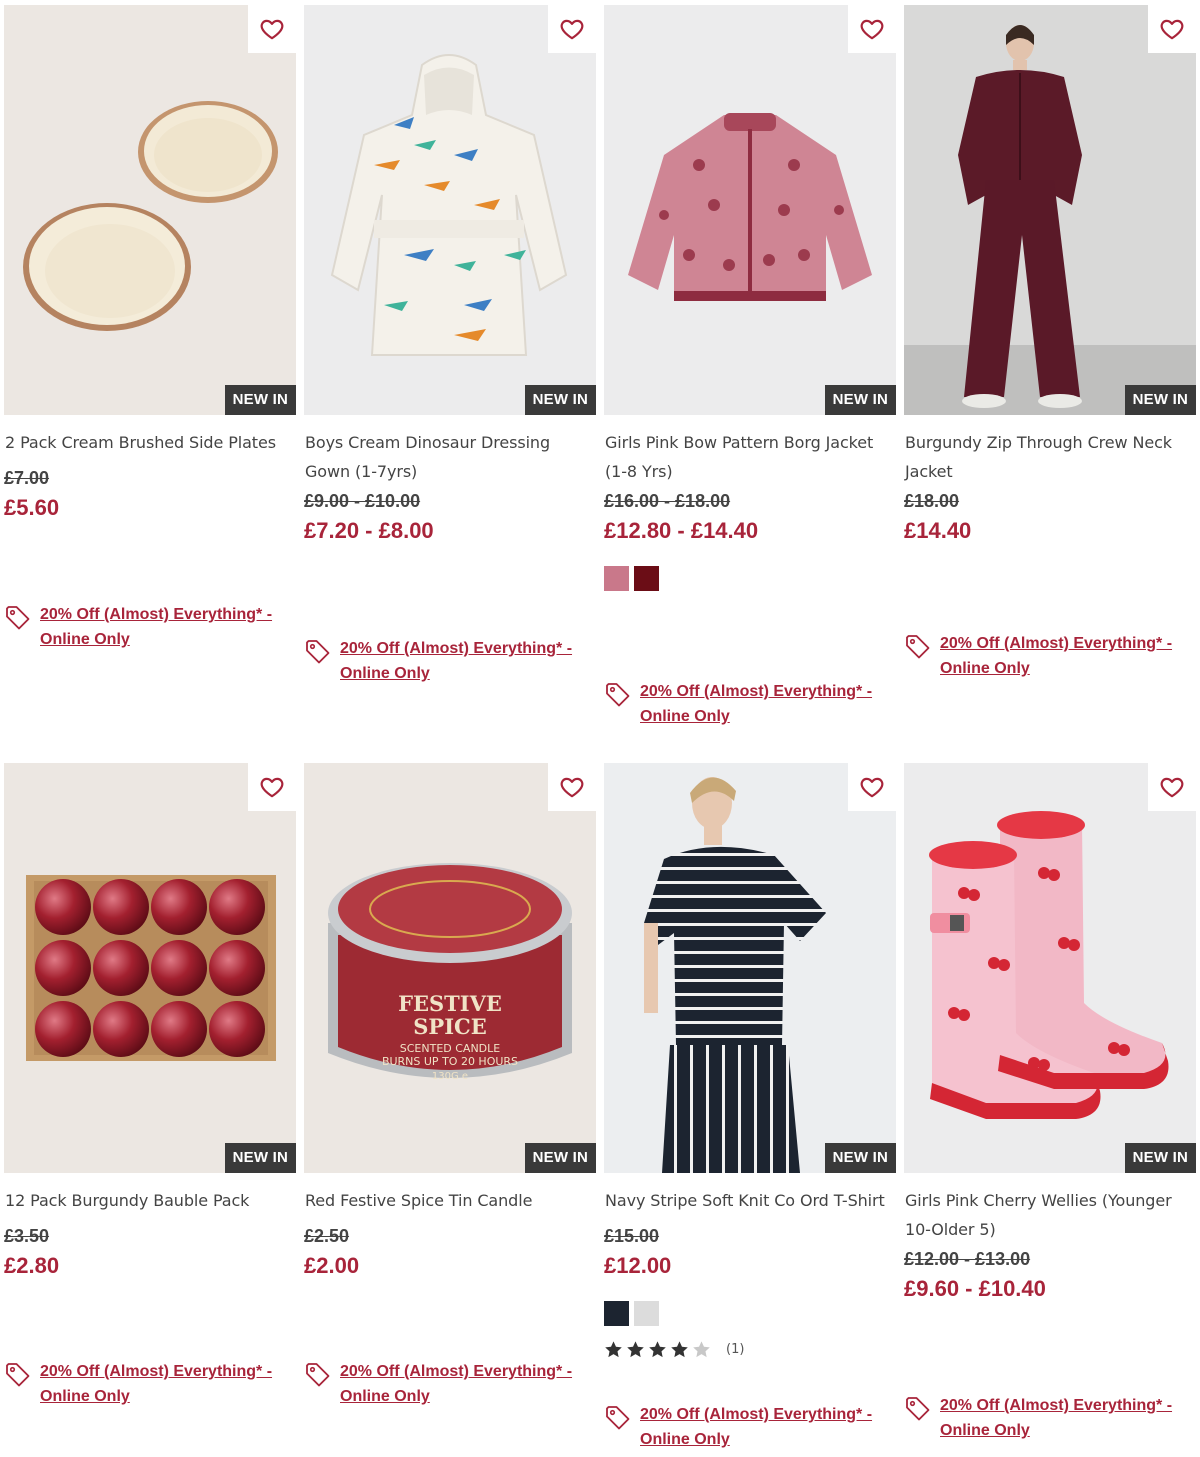  I want to click on product-title: Navy Stripe Soft Knit Co Ord T-Shirt, so click(750, 1200).